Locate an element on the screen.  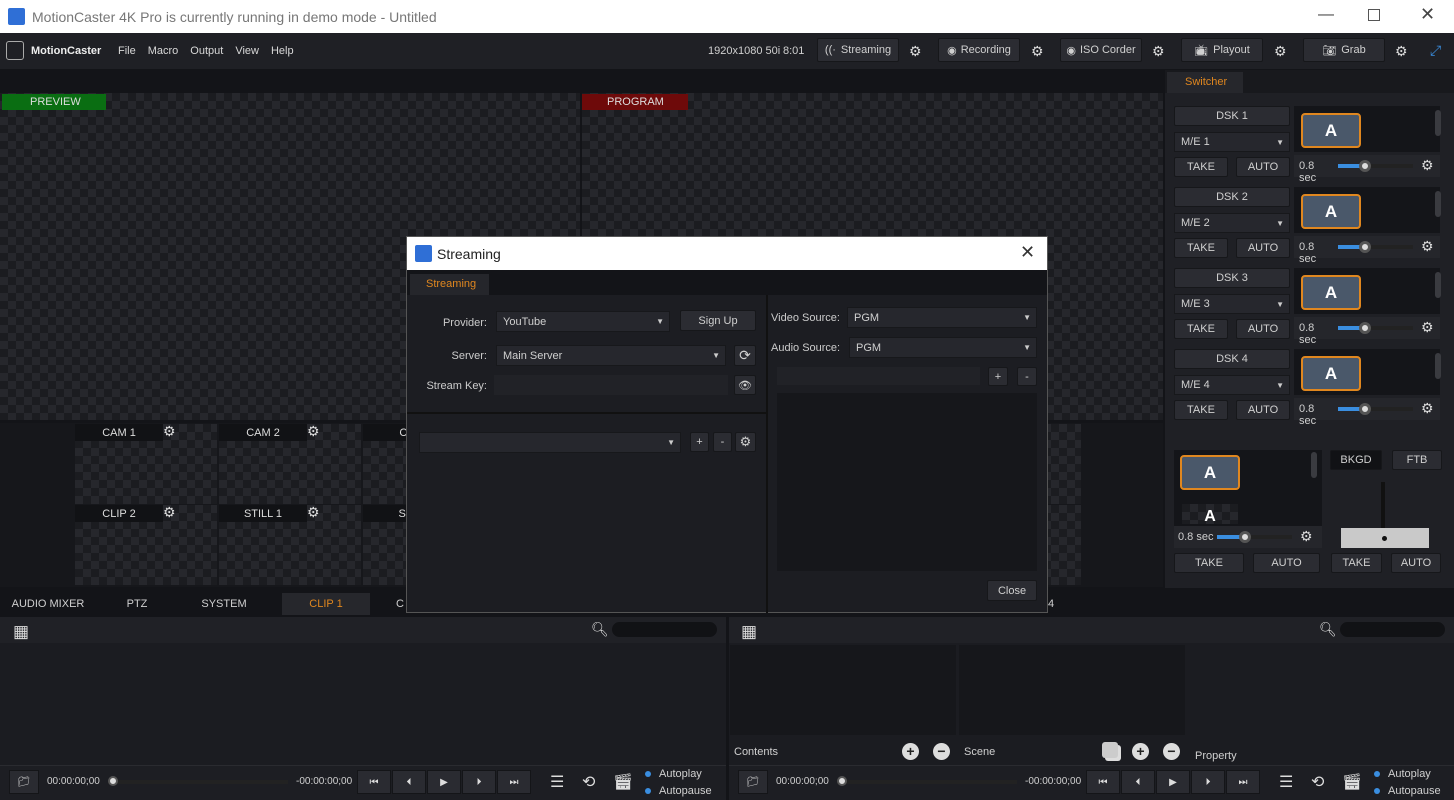
profile-dropdown is located at coordinates (550, 442).